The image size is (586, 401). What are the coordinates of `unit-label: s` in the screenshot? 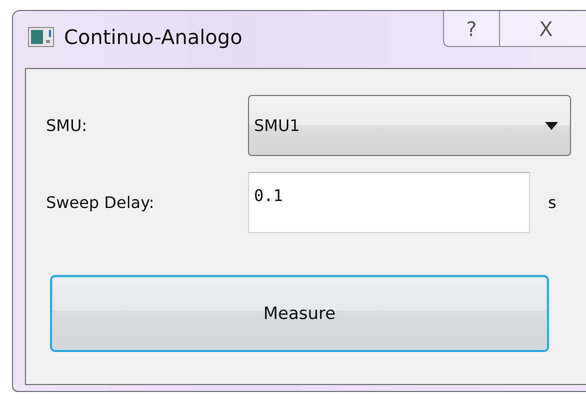 It's located at (552, 202).